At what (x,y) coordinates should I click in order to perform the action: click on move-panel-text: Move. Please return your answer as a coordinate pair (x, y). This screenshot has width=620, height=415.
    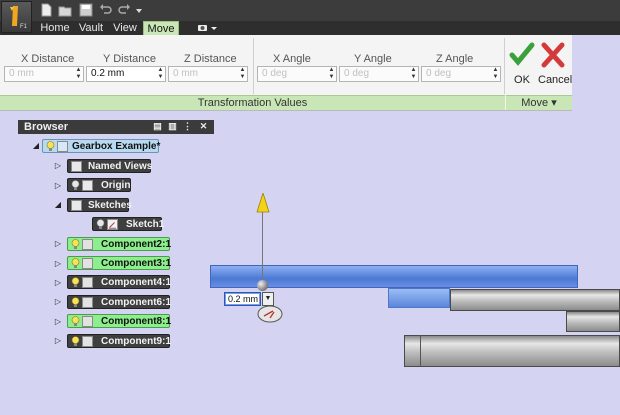
    Looking at the image, I should click on (535, 103).